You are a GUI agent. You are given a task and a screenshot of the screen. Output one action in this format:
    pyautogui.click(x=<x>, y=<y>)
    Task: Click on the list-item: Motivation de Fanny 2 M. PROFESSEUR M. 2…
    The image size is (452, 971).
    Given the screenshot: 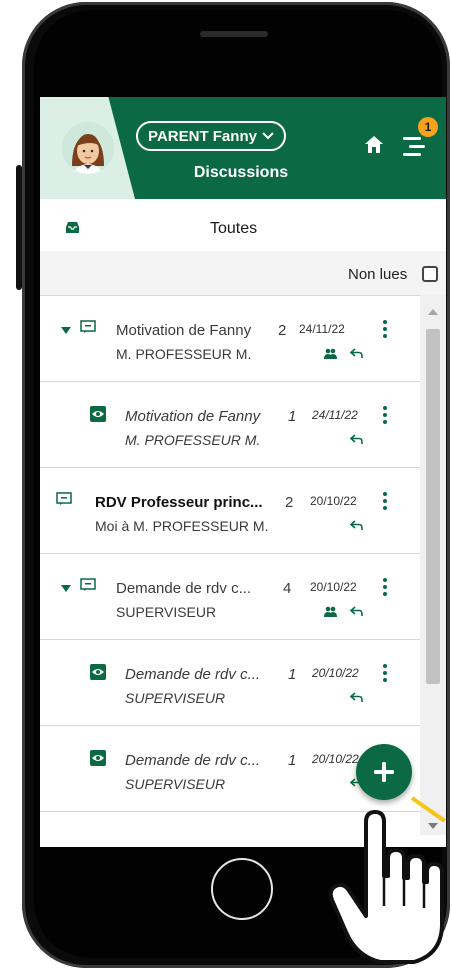 What is the action you would take?
    pyautogui.click(x=230, y=339)
    